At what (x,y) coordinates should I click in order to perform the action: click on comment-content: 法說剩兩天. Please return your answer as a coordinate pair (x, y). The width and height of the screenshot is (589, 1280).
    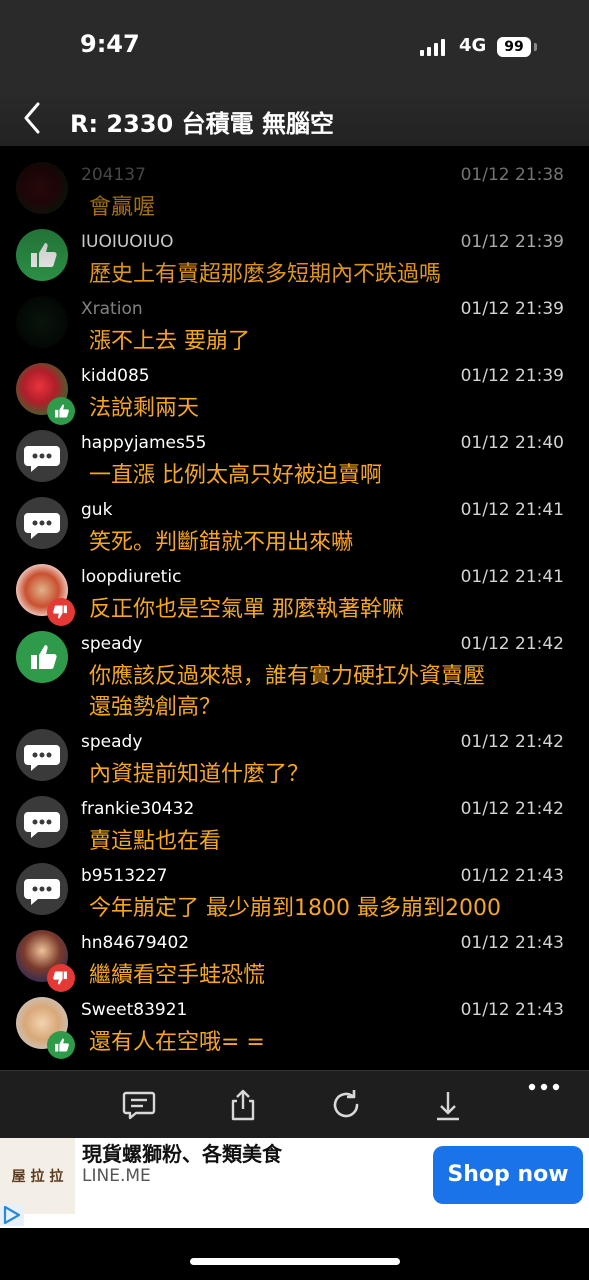
    Looking at the image, I should click on (144, 408).